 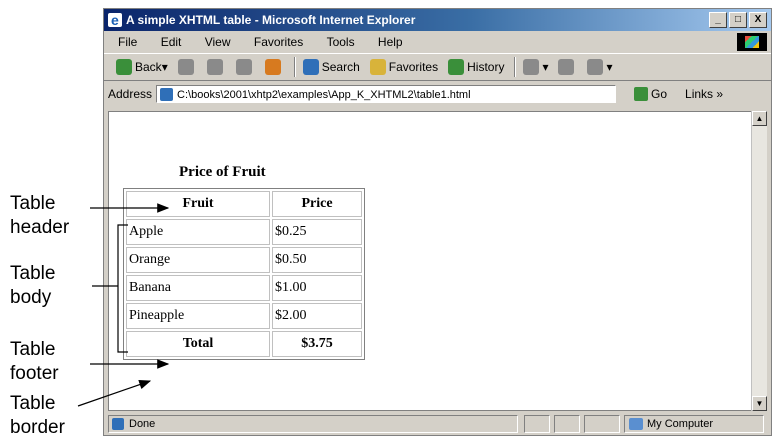 I want to click on print-icon, so click(x=566, y=67).